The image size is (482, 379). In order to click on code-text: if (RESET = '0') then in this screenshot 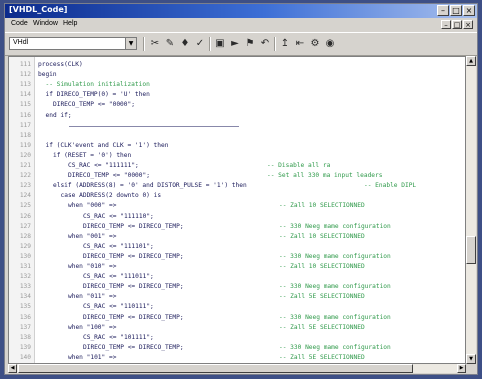, I will do `click(92, 155)`.